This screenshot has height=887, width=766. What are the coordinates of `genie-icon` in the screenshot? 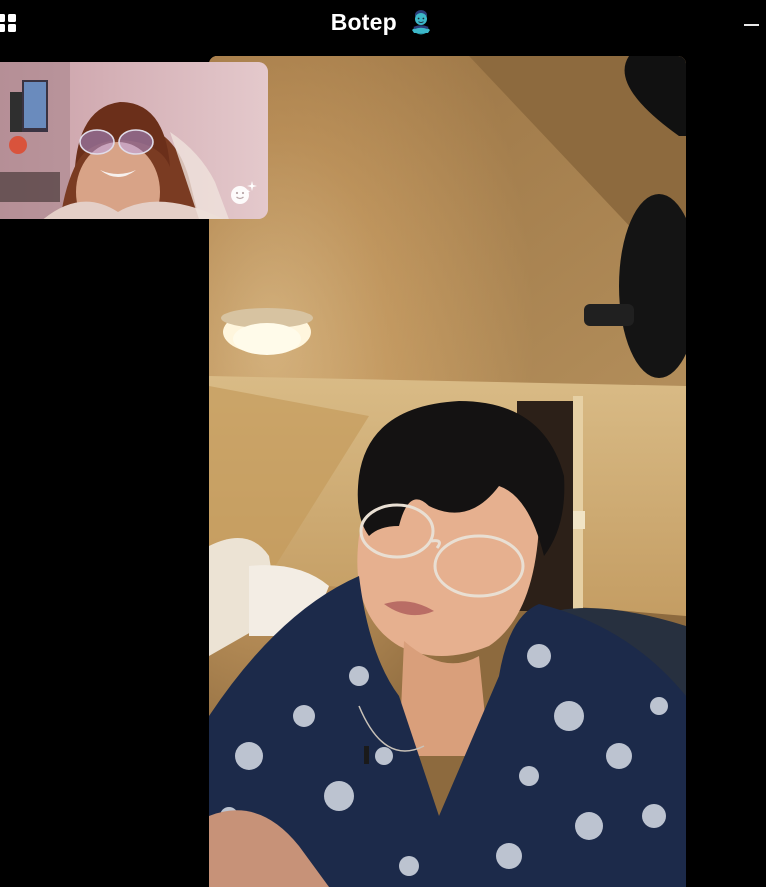 It's located at (421, 22).